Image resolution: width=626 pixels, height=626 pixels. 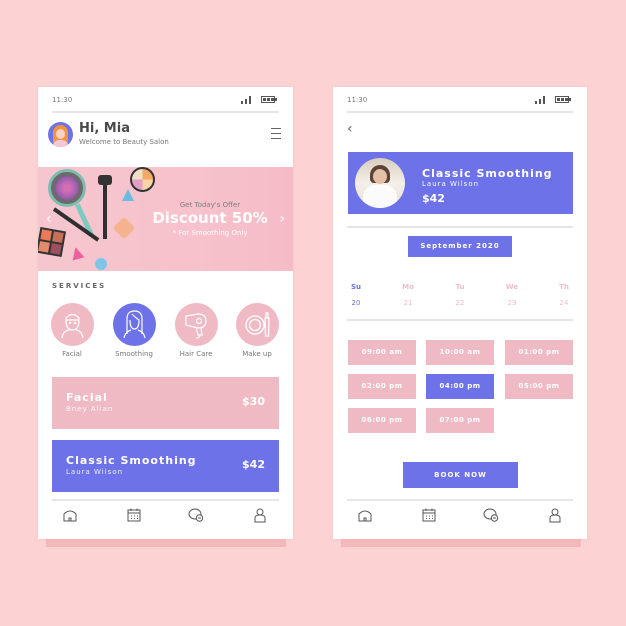 What do you see at coordinates (276, 133) in the screenshot?
I see `hamburger-menu-icon` at bounding box center [276, 133].